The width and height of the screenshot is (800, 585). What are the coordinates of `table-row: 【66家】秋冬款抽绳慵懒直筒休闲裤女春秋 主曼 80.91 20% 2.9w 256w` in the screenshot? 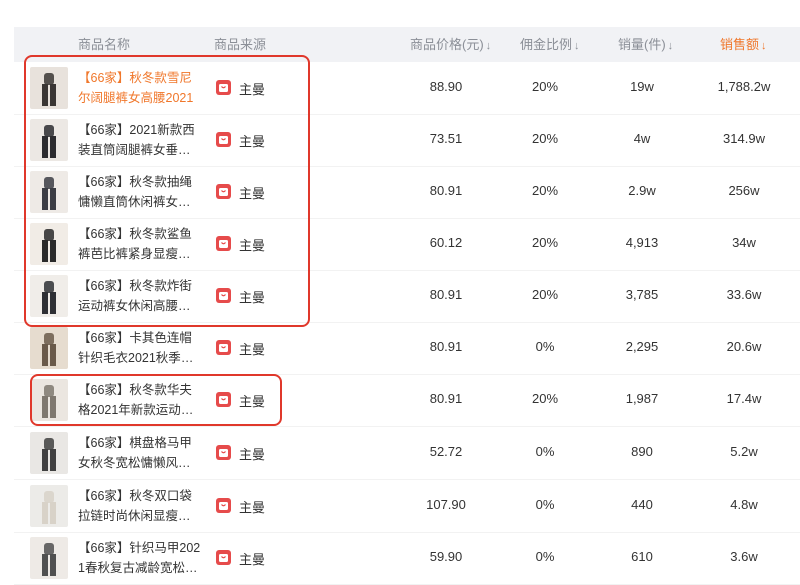 It's located at (407, 192).